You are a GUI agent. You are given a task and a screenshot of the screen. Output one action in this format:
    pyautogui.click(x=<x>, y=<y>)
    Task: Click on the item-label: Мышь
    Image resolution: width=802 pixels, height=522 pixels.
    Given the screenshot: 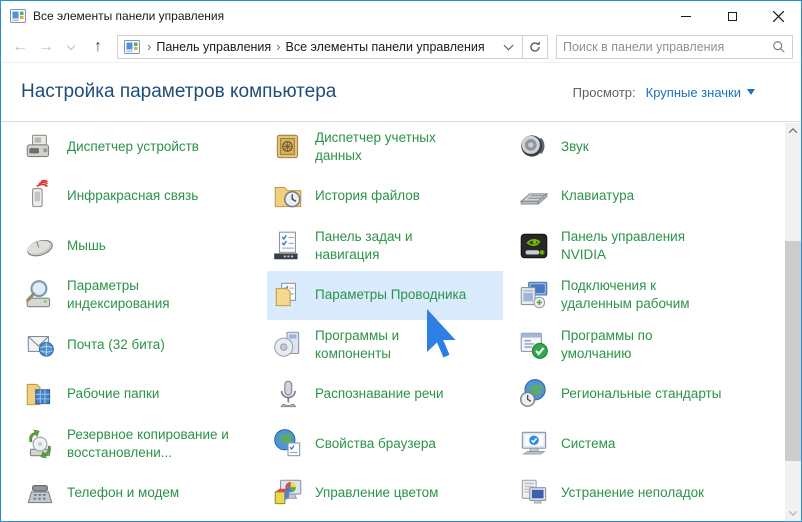 What is the action you would take?
    pyautogui.click(x=86, y=245)
    